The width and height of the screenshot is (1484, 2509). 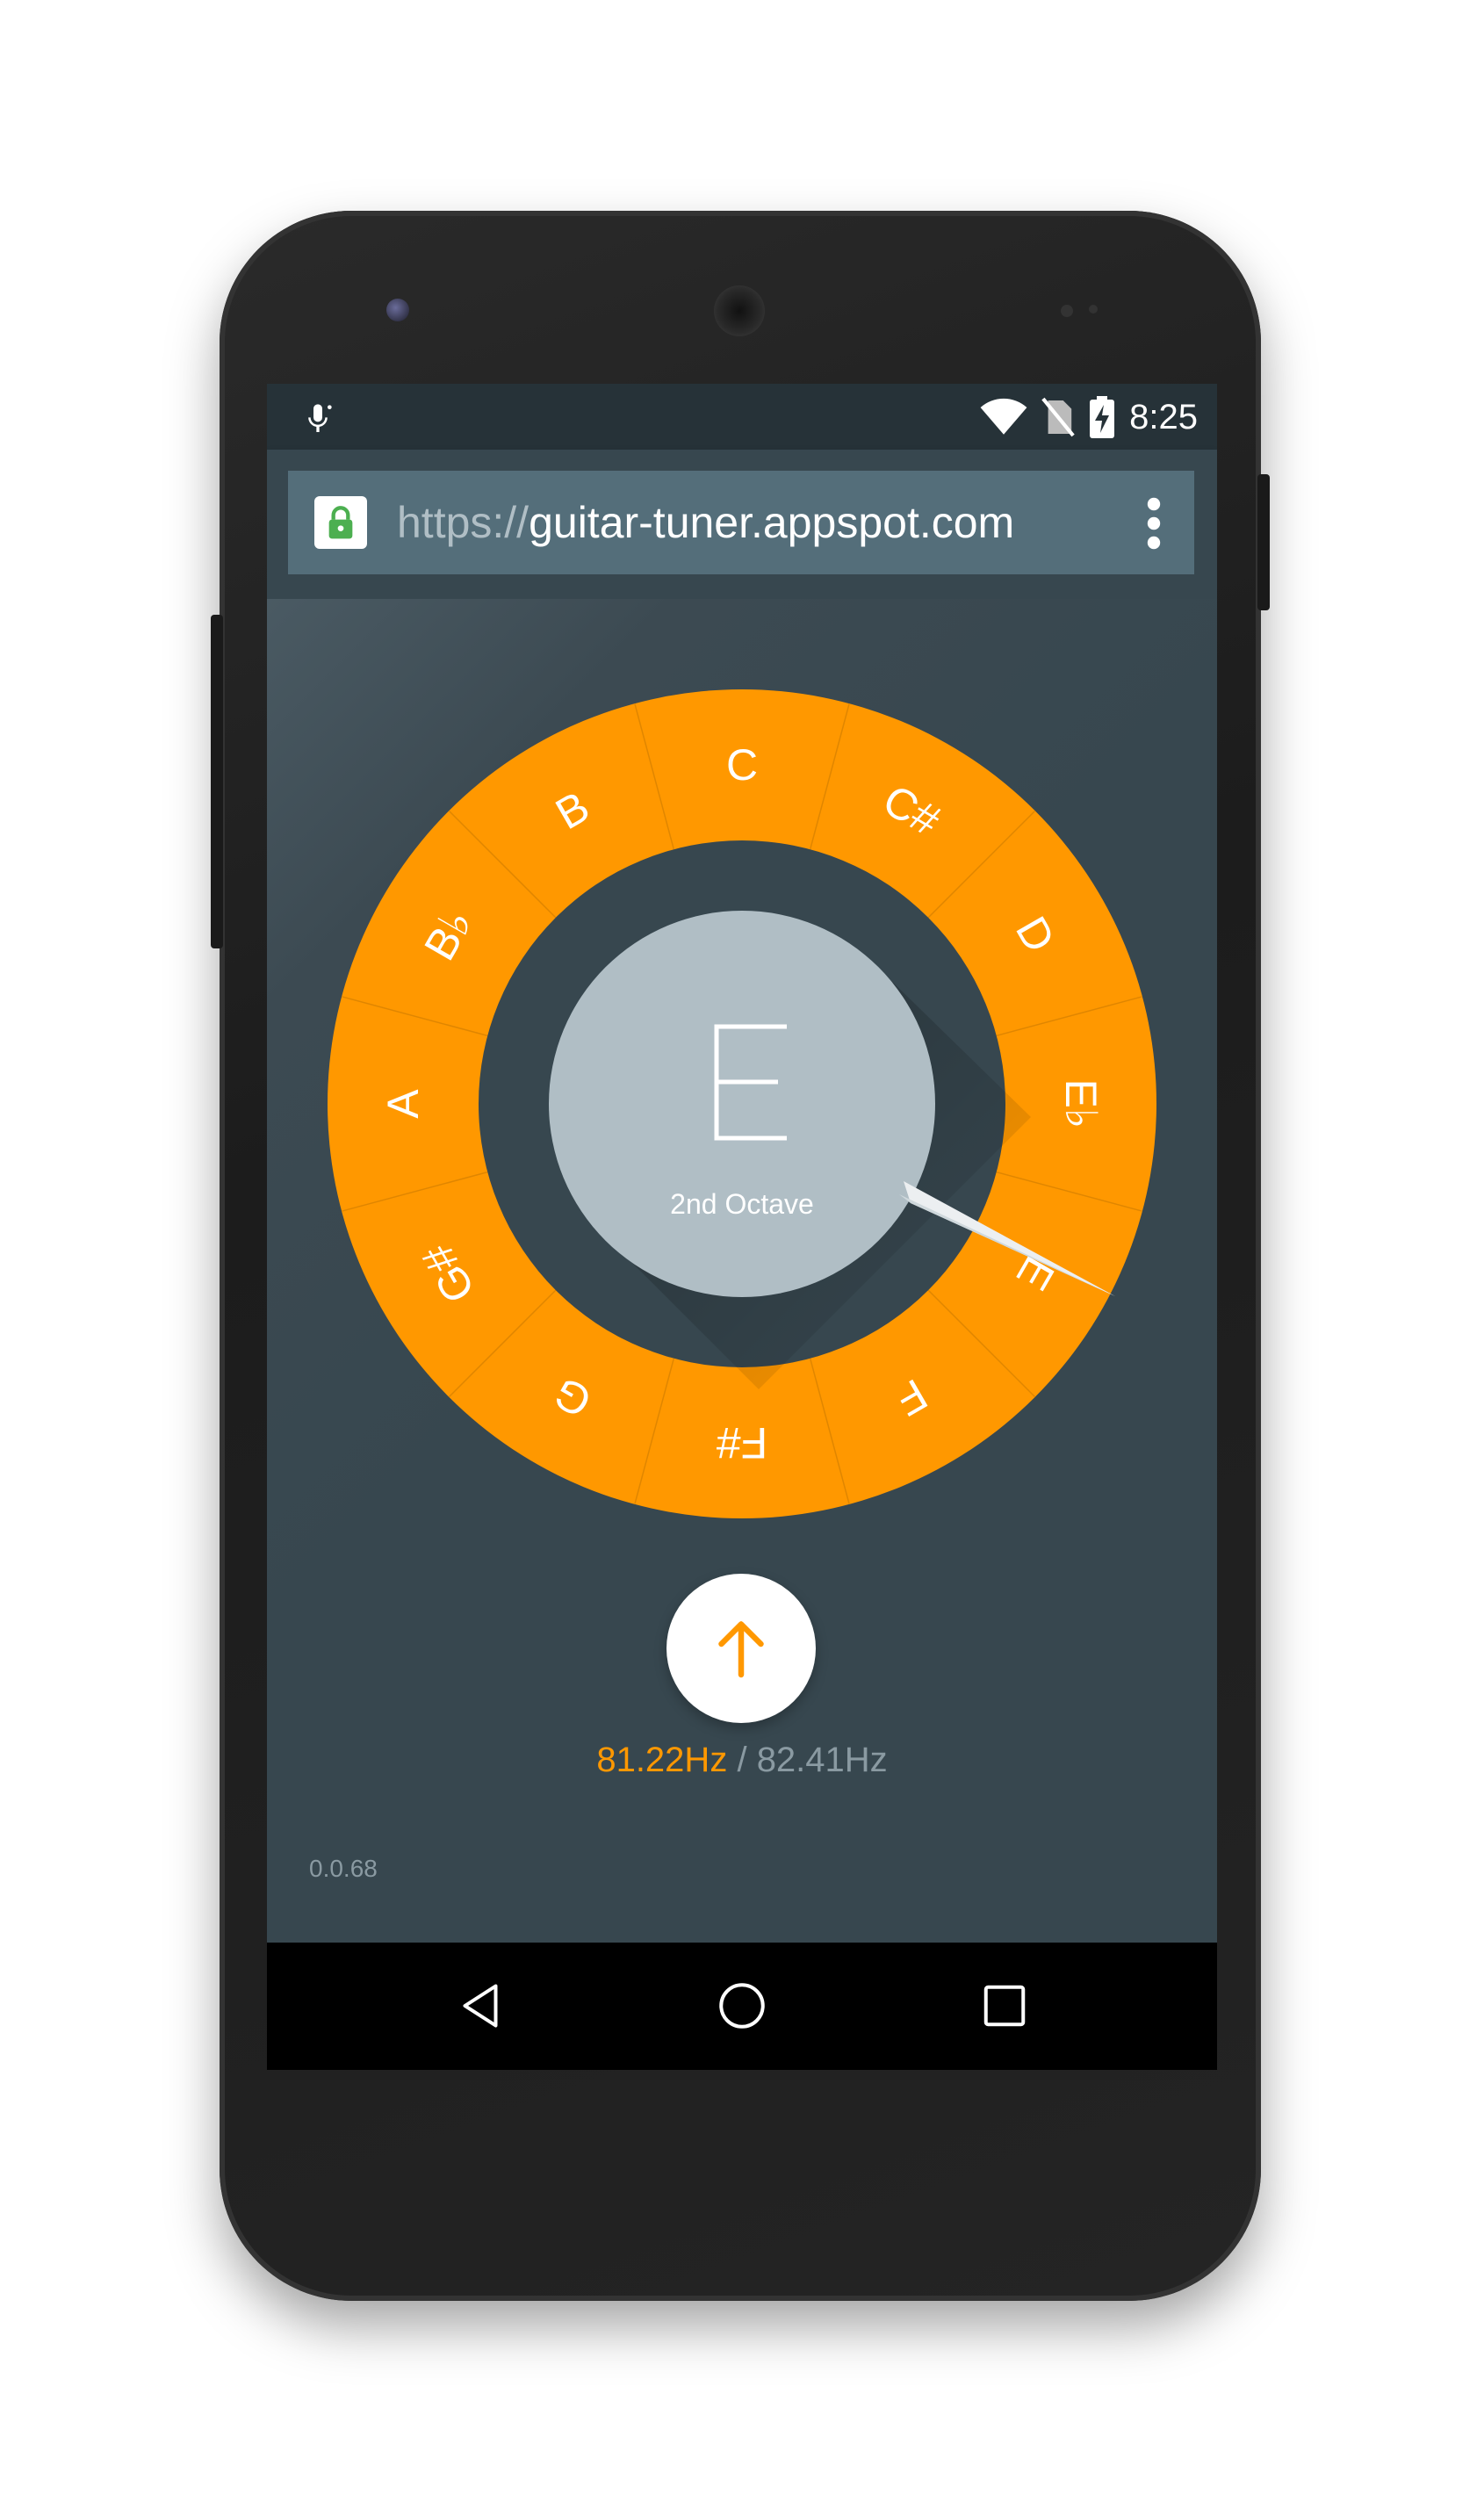 What do you see at coordinates (397, 310) in the screenshot?
I see `front-camera` at bounding box center [397, 310].